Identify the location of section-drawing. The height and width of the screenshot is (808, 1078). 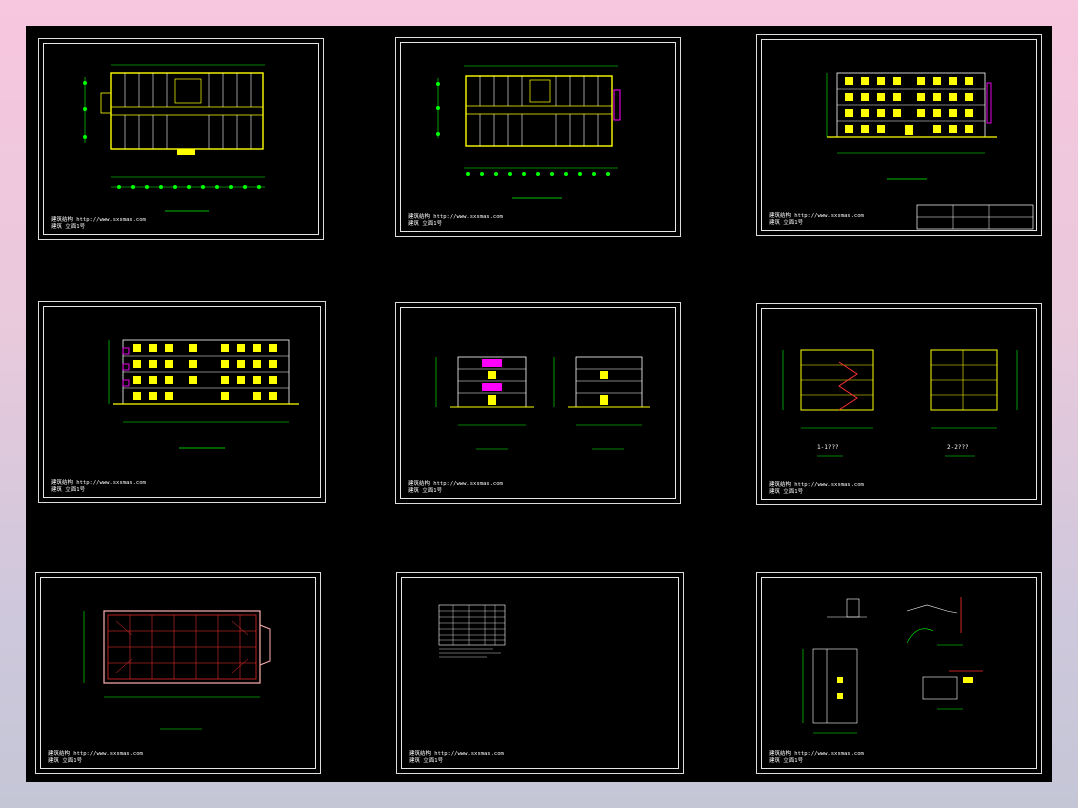
(900, 403).